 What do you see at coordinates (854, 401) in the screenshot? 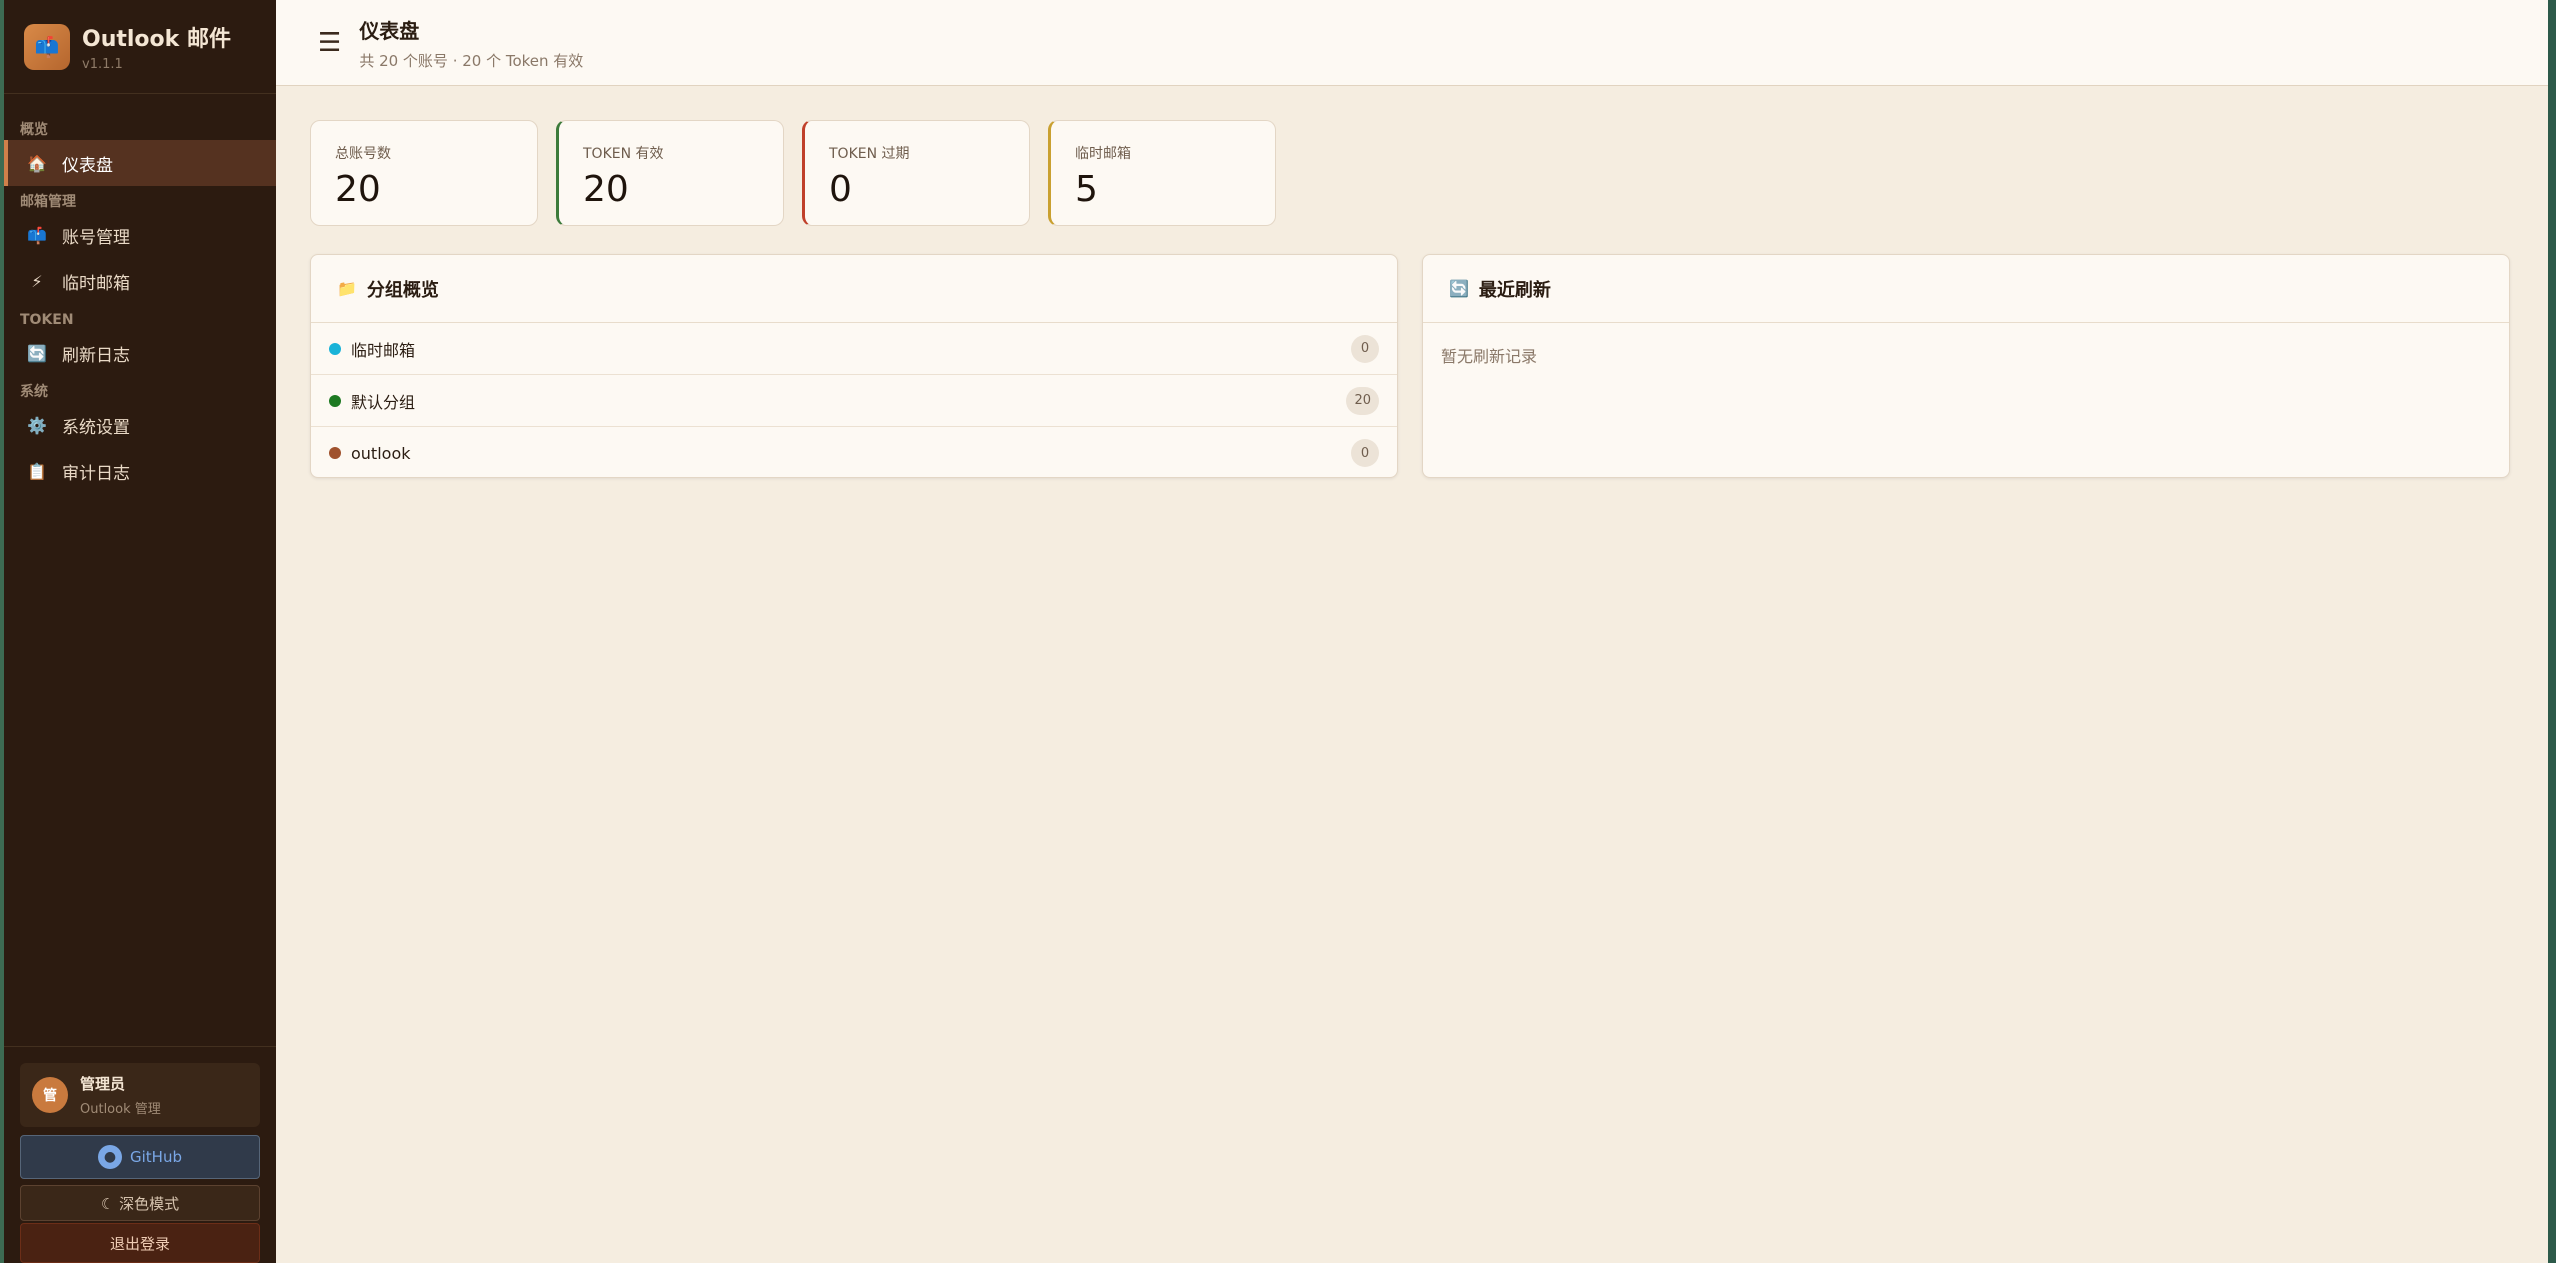
I see `group-row: 默认分组 20` at bounding box center [854, 401].